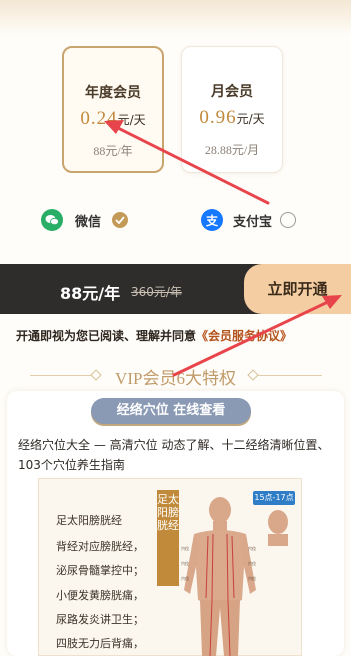 The image size is (351, 656). What do you see at coordinates (89, 521) in the screenshot?
I see `poster-line: 足太阳膀胱经` at bounding box center [89, 521].